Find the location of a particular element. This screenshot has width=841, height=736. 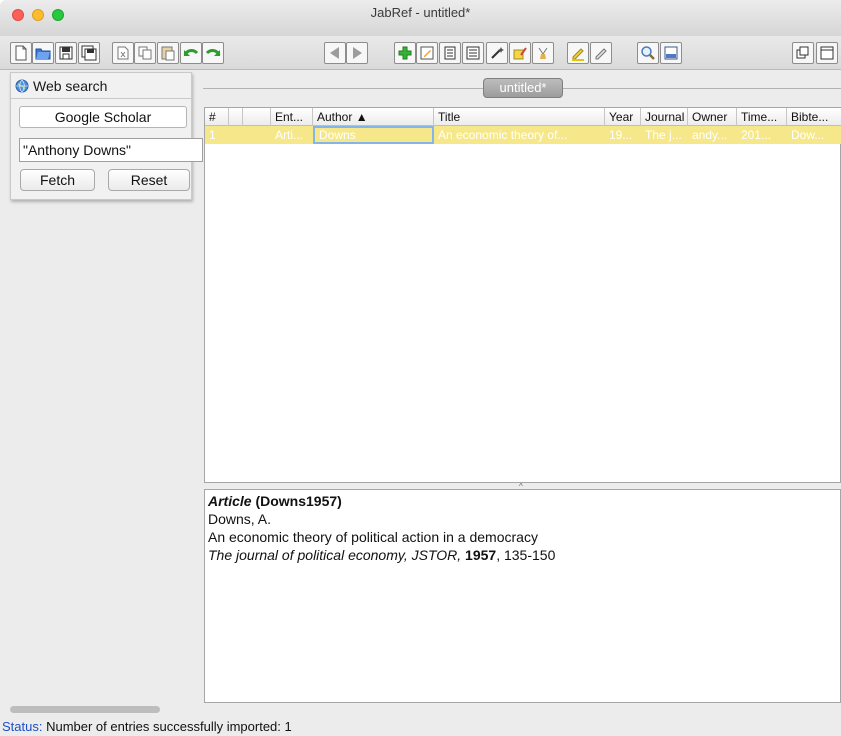

view-source-button is located at coordinates (450, 53).